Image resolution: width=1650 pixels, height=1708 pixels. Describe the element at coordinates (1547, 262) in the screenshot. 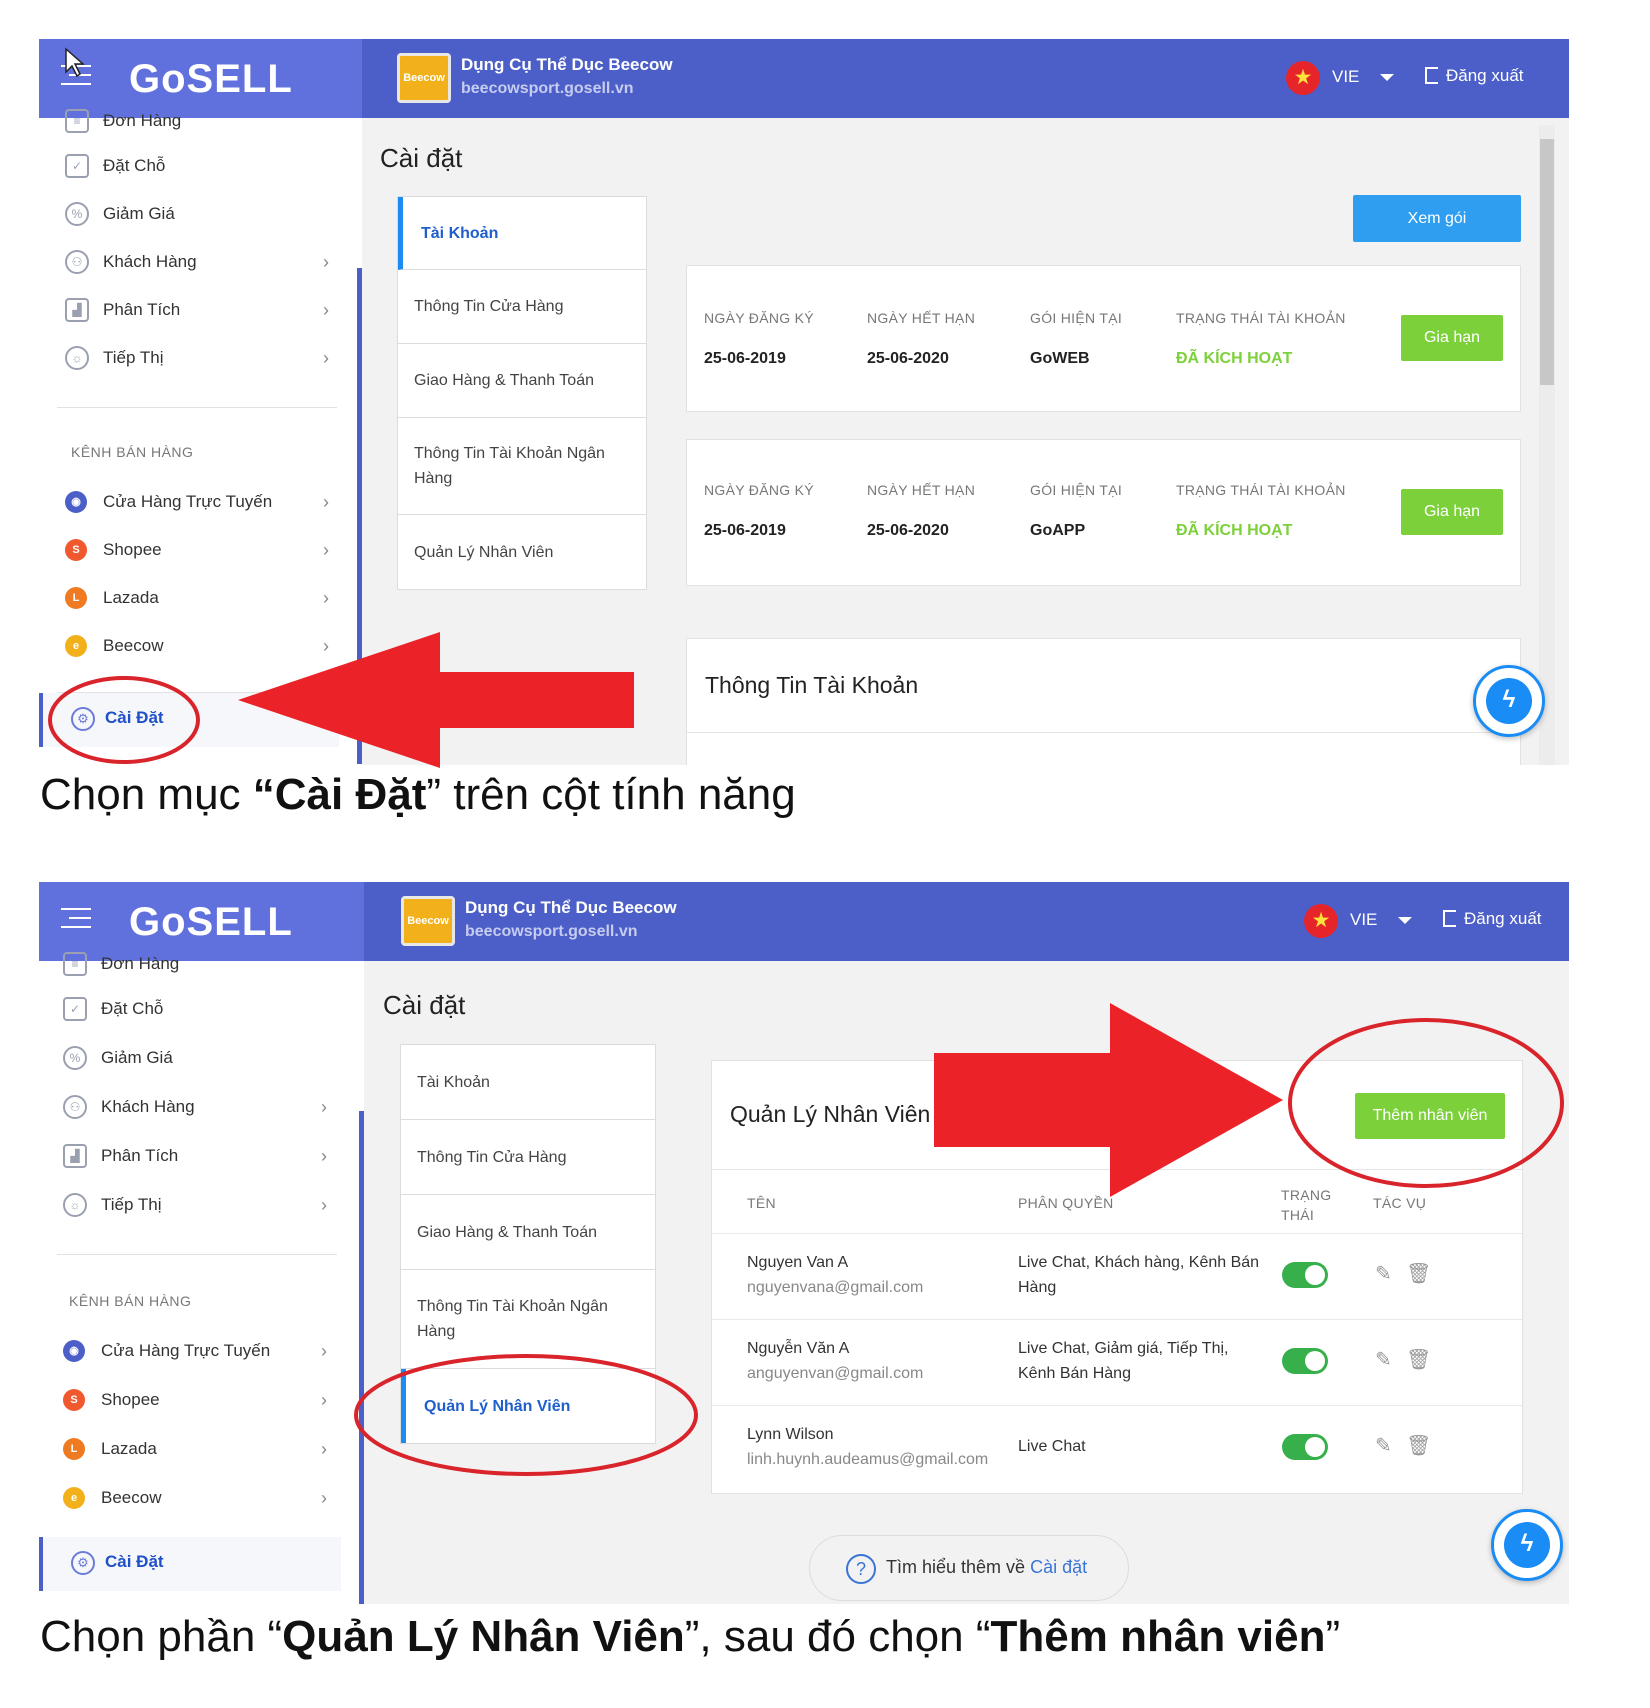

I see `scrollbar-thumb` at that location.